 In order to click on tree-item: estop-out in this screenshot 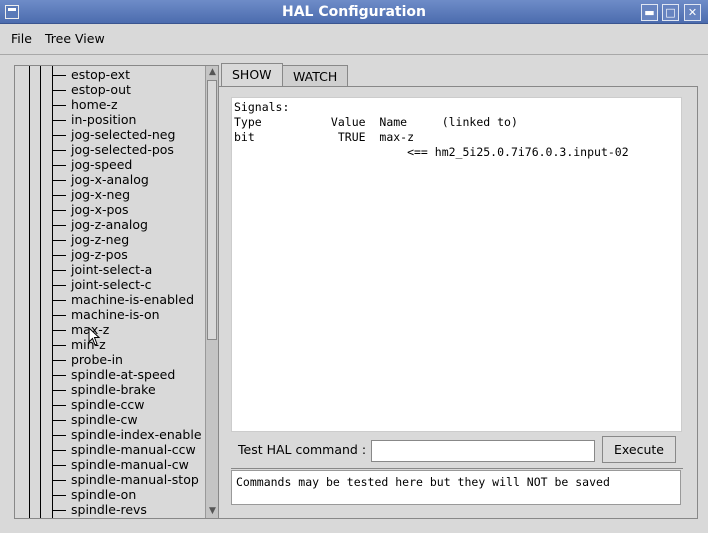, I will do `click(110, 90)`.